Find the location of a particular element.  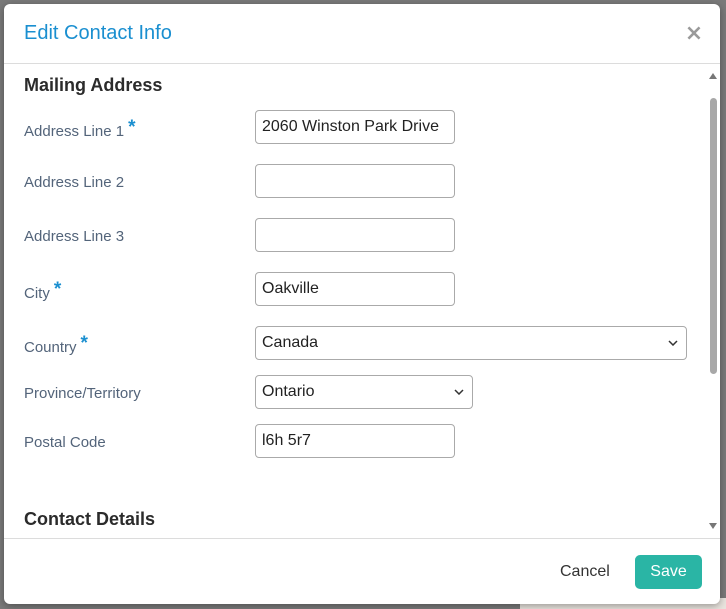

cancel-button: Cancel is located at coordinates (585, 572).